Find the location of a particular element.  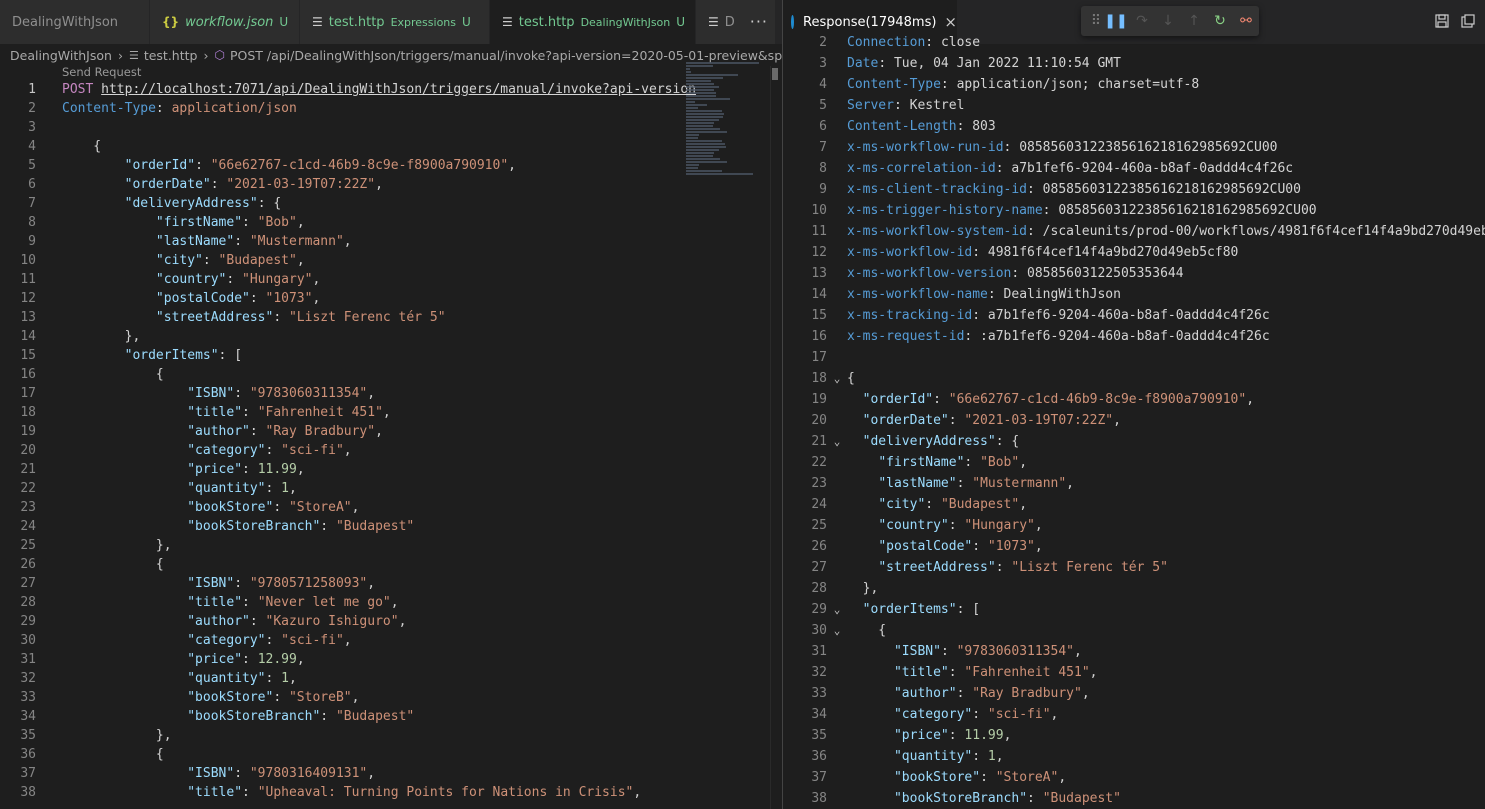

disconnect-icon: ⚯ is located at coordinates (1246, 21).